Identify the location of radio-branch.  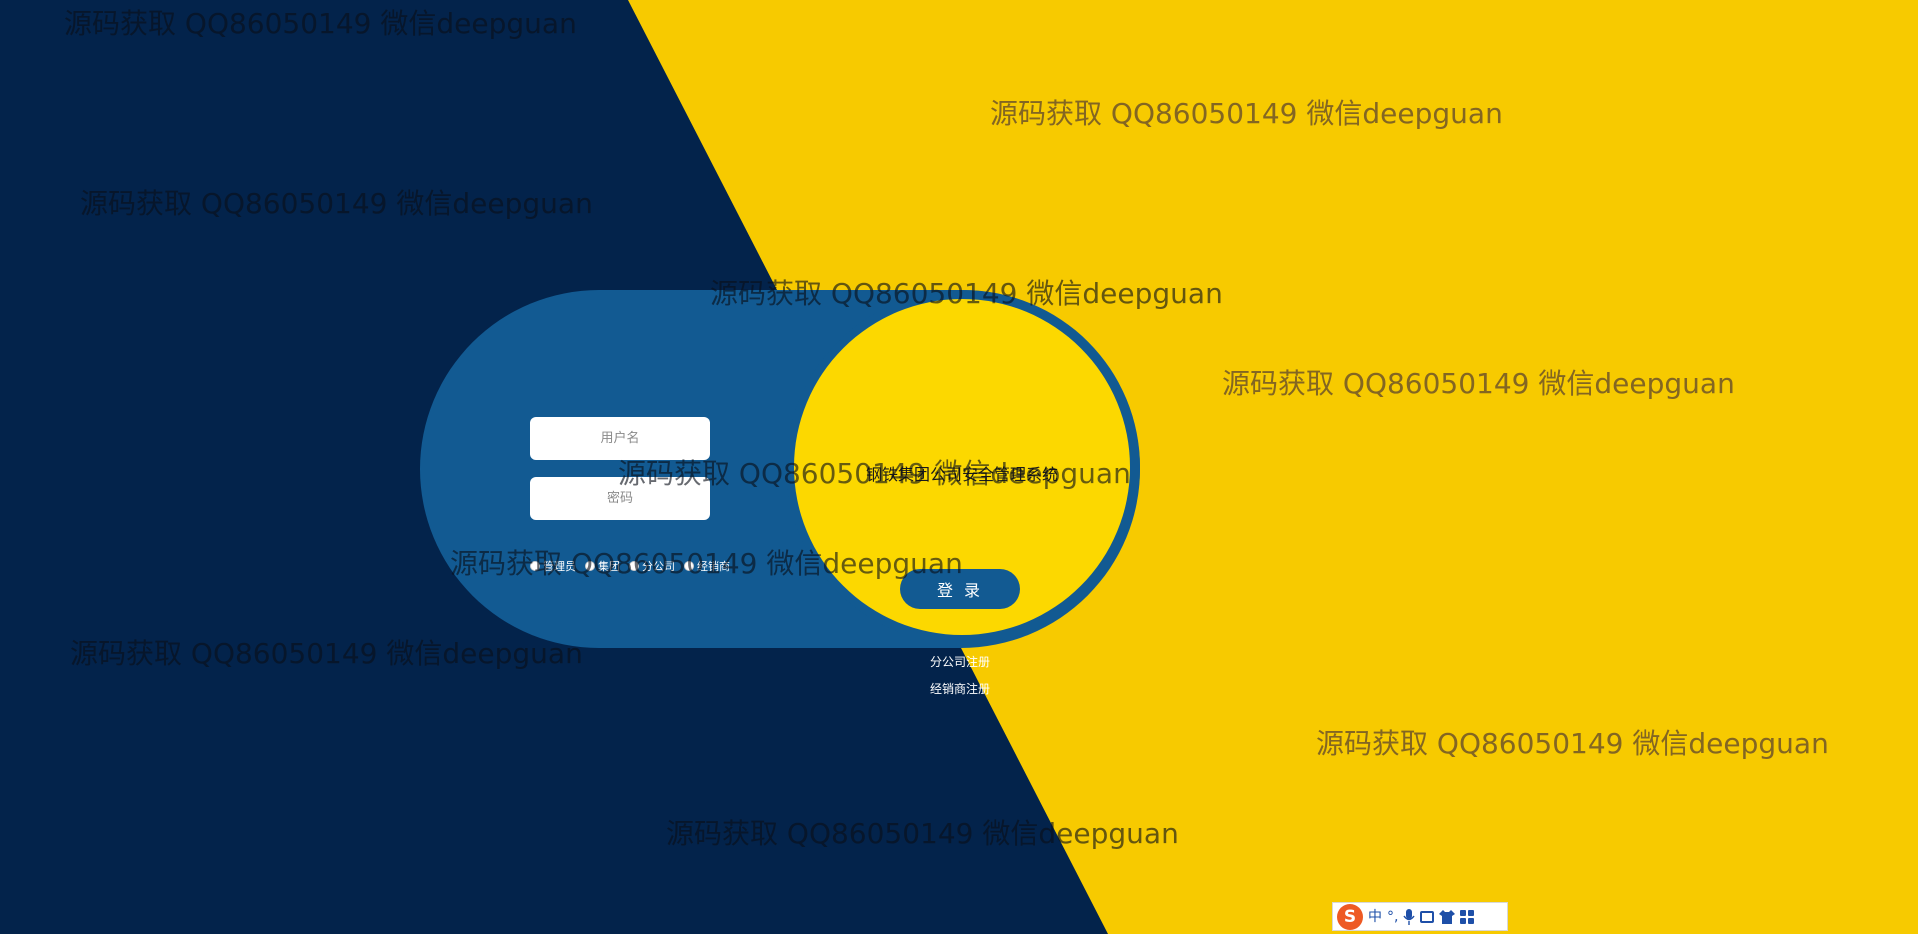
(634, 566).